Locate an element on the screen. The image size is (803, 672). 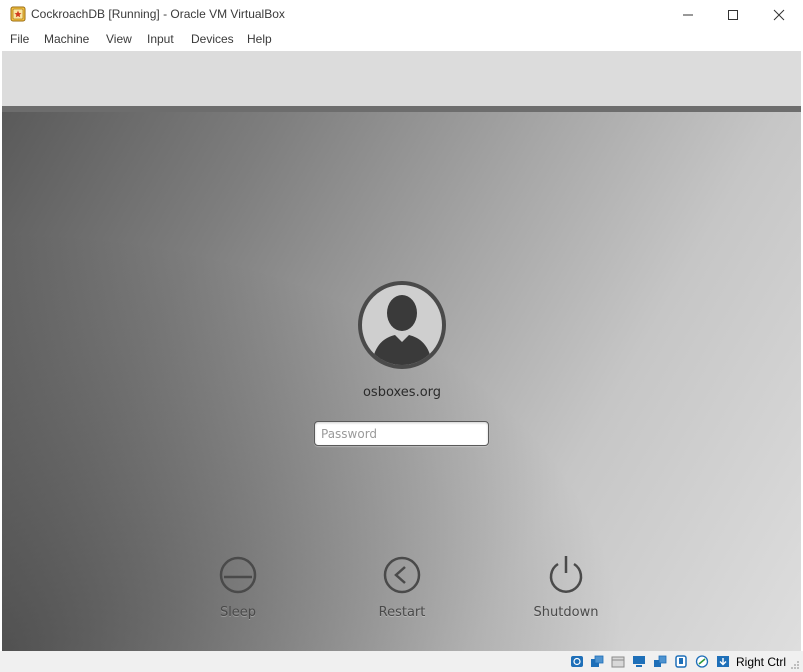
power-icon is located at coordinates (566, 574).